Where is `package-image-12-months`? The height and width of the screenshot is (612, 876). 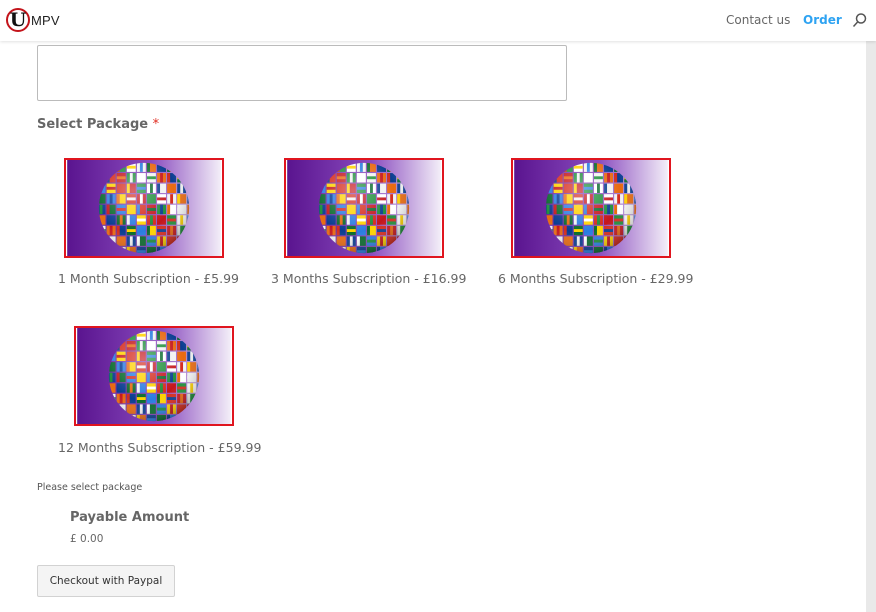
package-image-12-months is located at coordinates (154, 376).